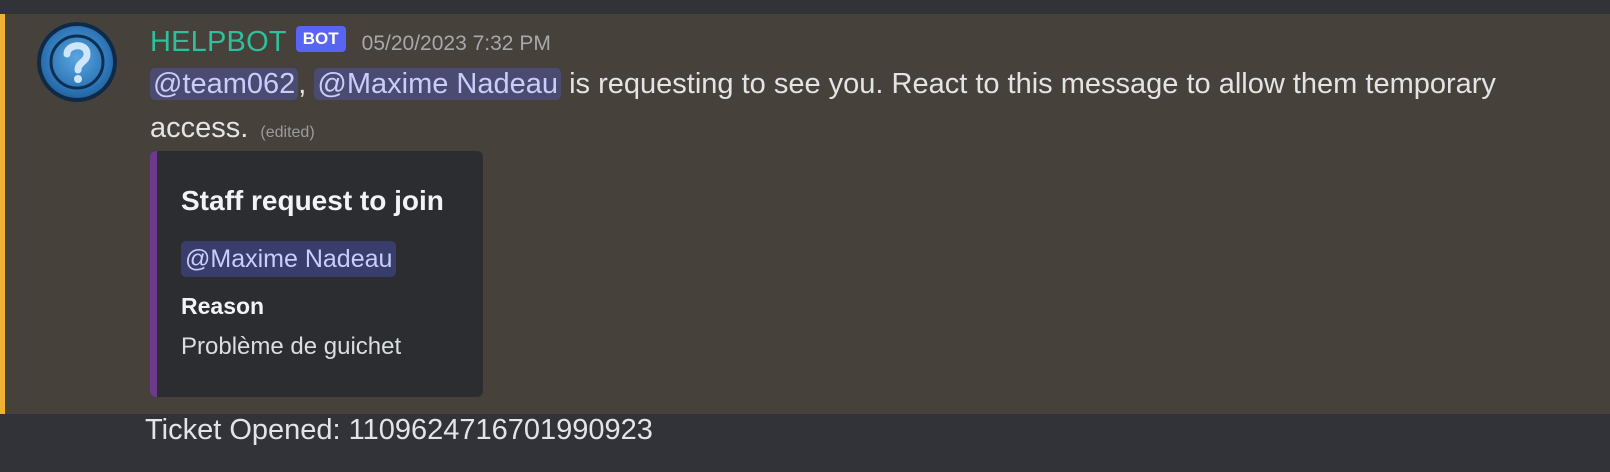 The height and width of the screenshot is (472, 1610). What do you see at coordinates (456, 44) in the screenshot?
I see `message-timestamp: 05/20/2023 7:32 PM` at bounding box center [456, 44].